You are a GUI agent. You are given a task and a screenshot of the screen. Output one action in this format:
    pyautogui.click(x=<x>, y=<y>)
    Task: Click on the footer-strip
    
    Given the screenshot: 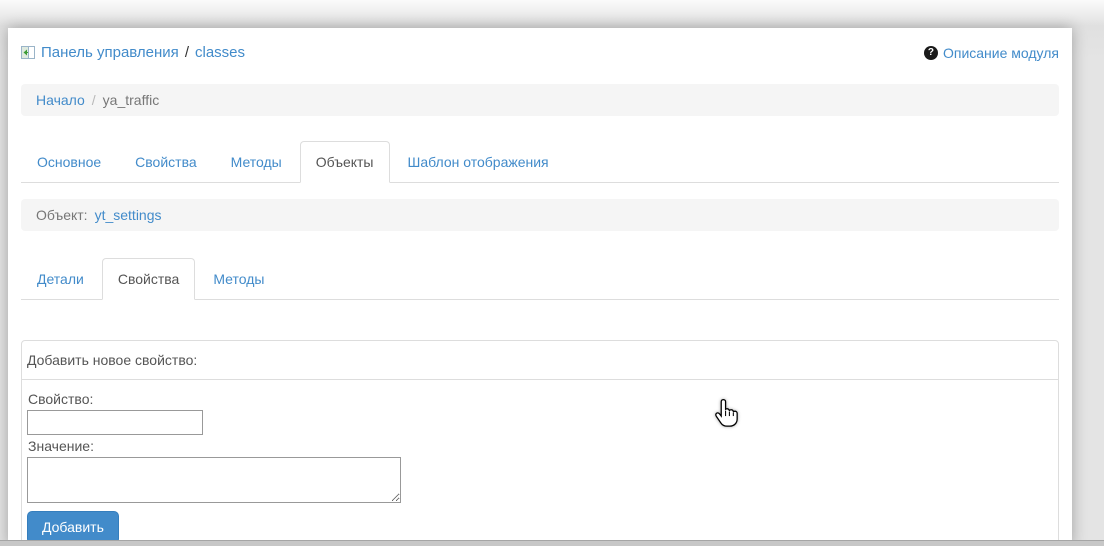 What is the action you would take?
    pyautogui.click(x=552, y=543)
    